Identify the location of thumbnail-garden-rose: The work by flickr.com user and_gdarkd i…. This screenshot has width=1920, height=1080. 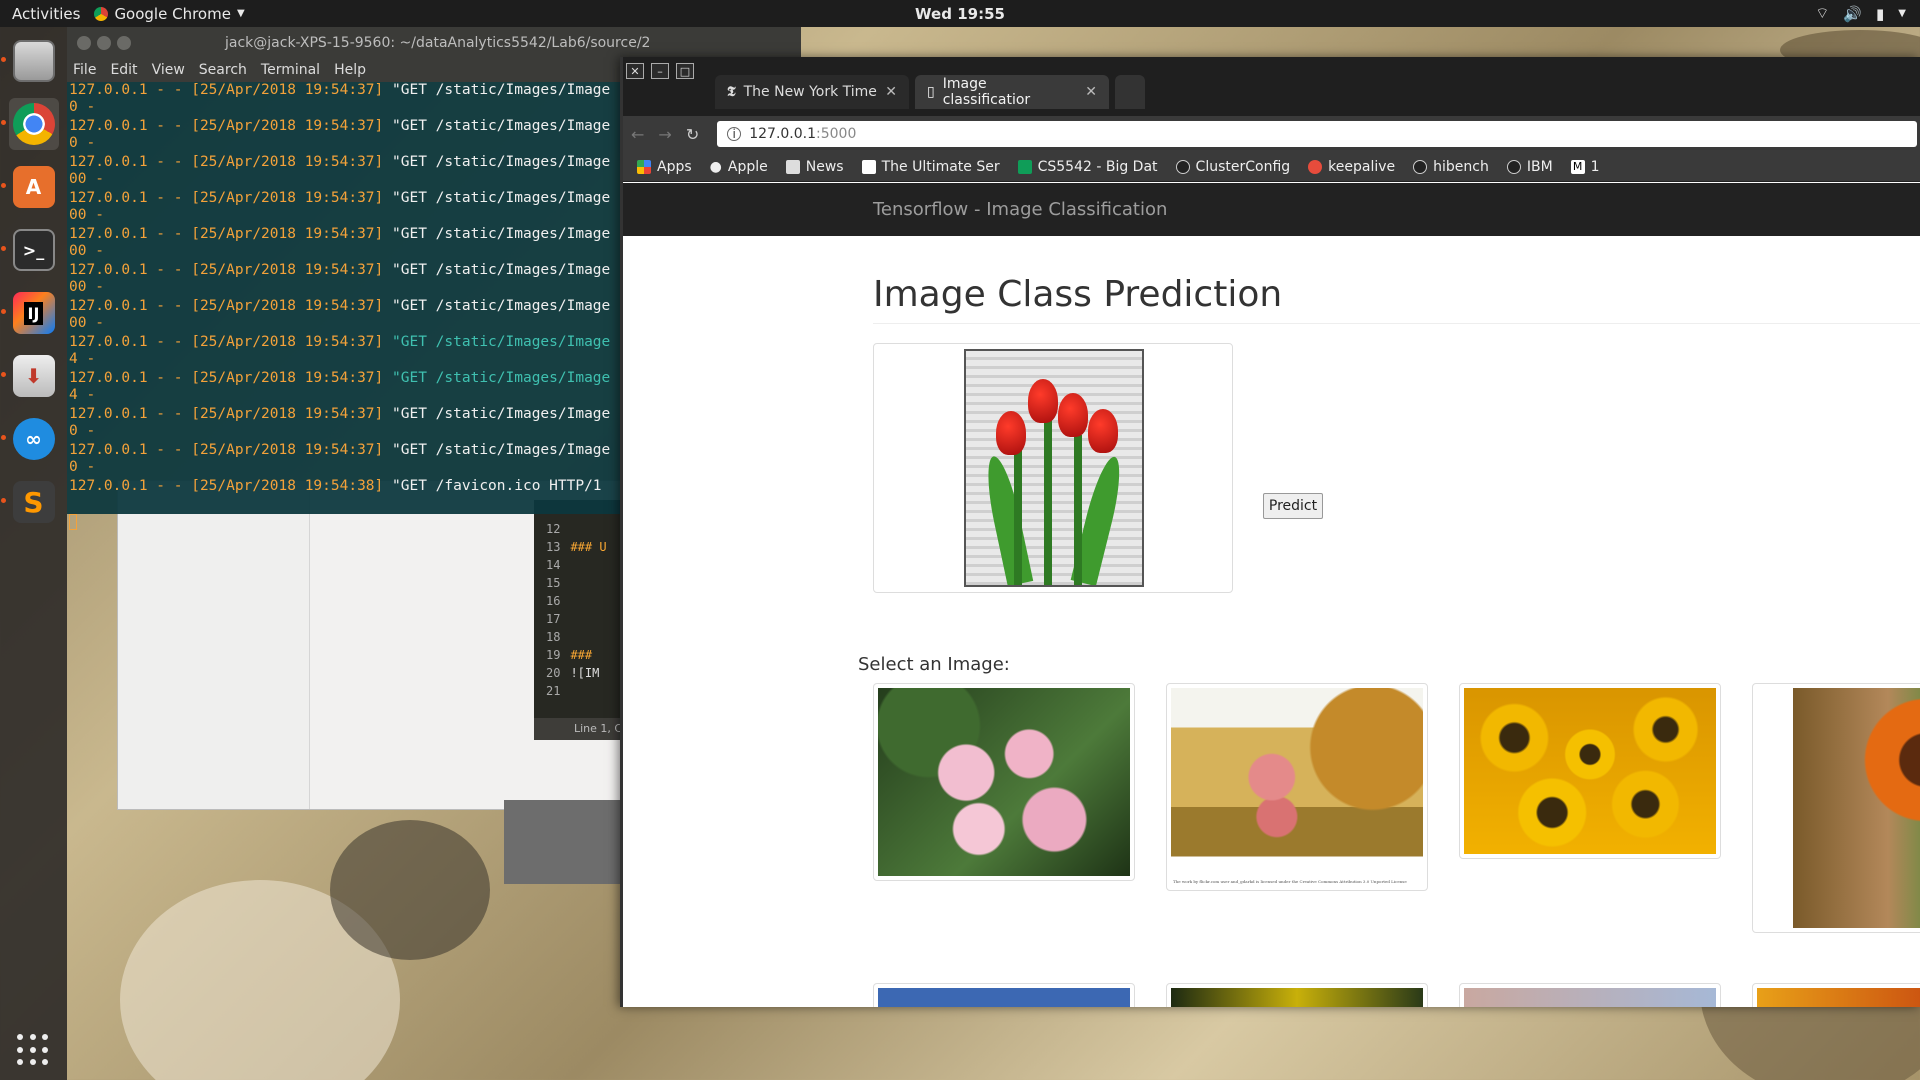
(1297, 787).